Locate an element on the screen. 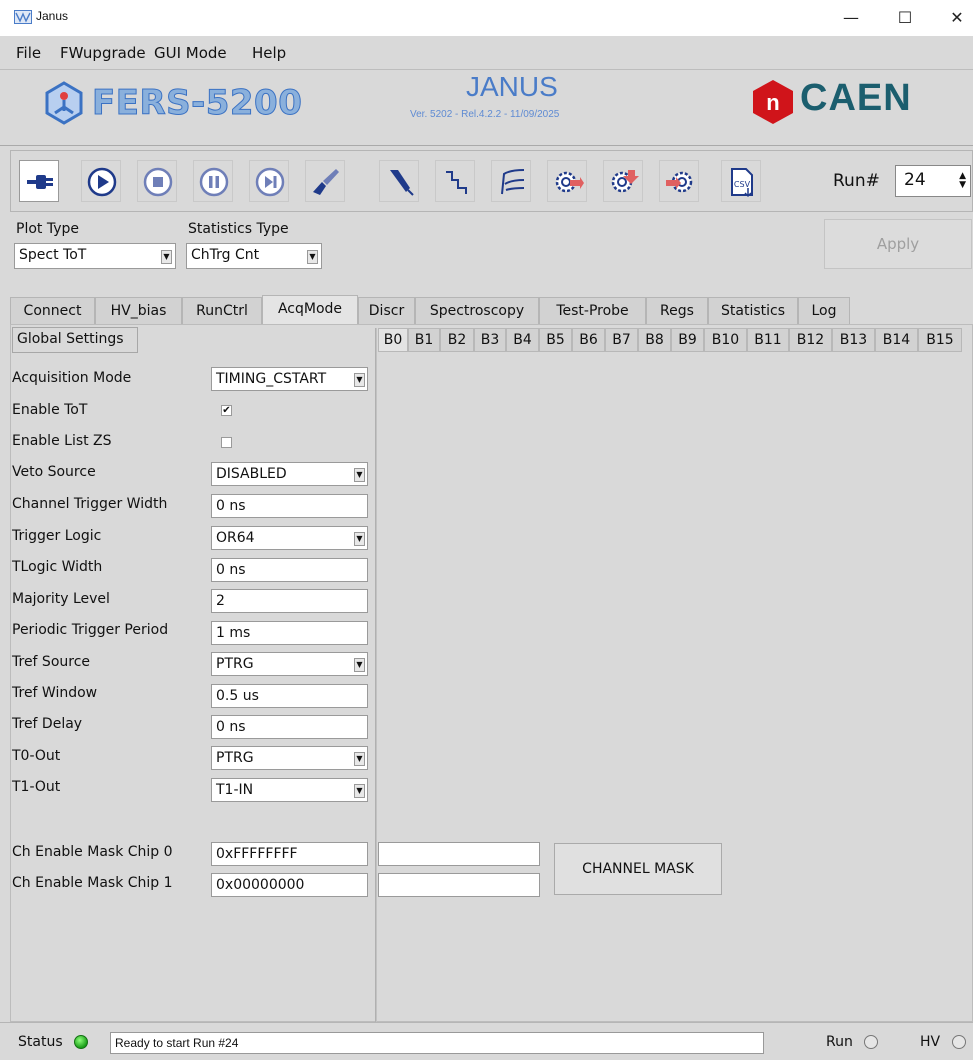  menu-gui-mode: GUI Mode is located at coordinates (190, 53).